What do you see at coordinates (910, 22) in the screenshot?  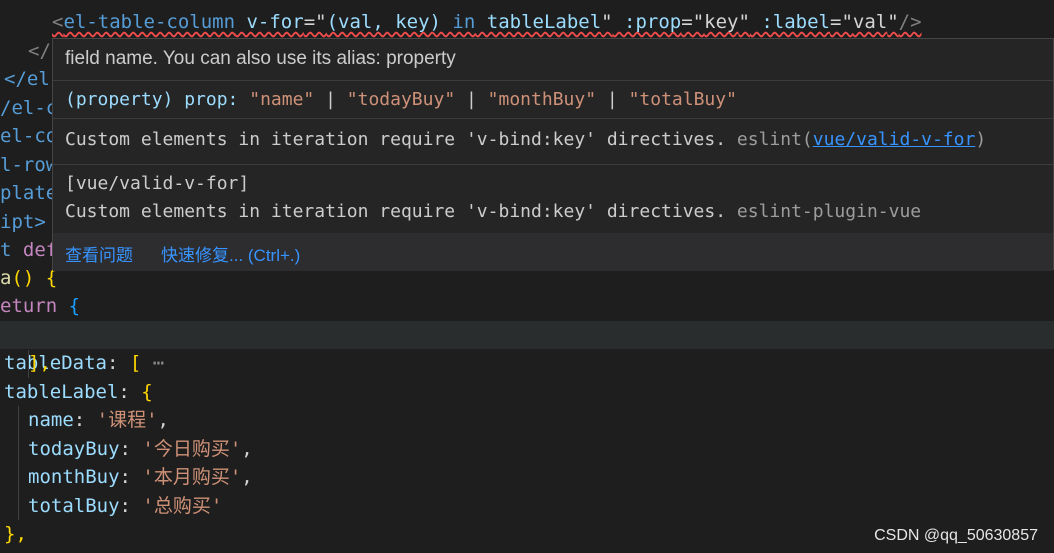 I see `tag-bracket: />` at bounding box center [910, 22].